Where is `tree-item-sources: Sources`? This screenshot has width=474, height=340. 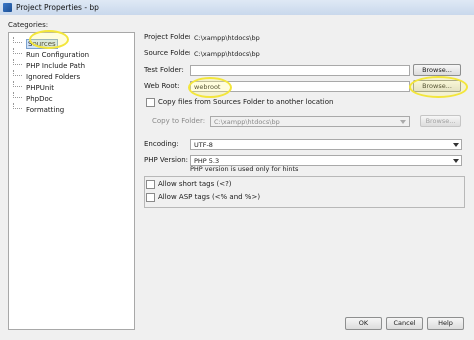 tree-item-sources: Sources is located at coordinates (35, 43).